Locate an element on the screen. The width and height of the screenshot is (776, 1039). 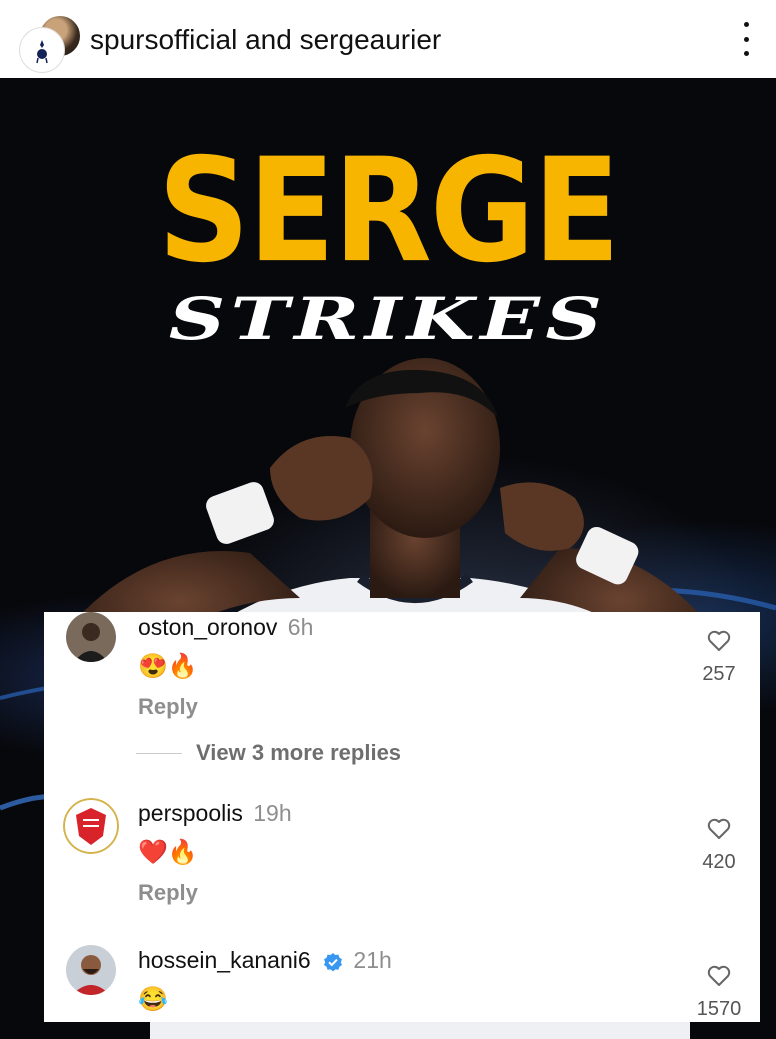
like-group: 420 is located at coordinates (719, 846).